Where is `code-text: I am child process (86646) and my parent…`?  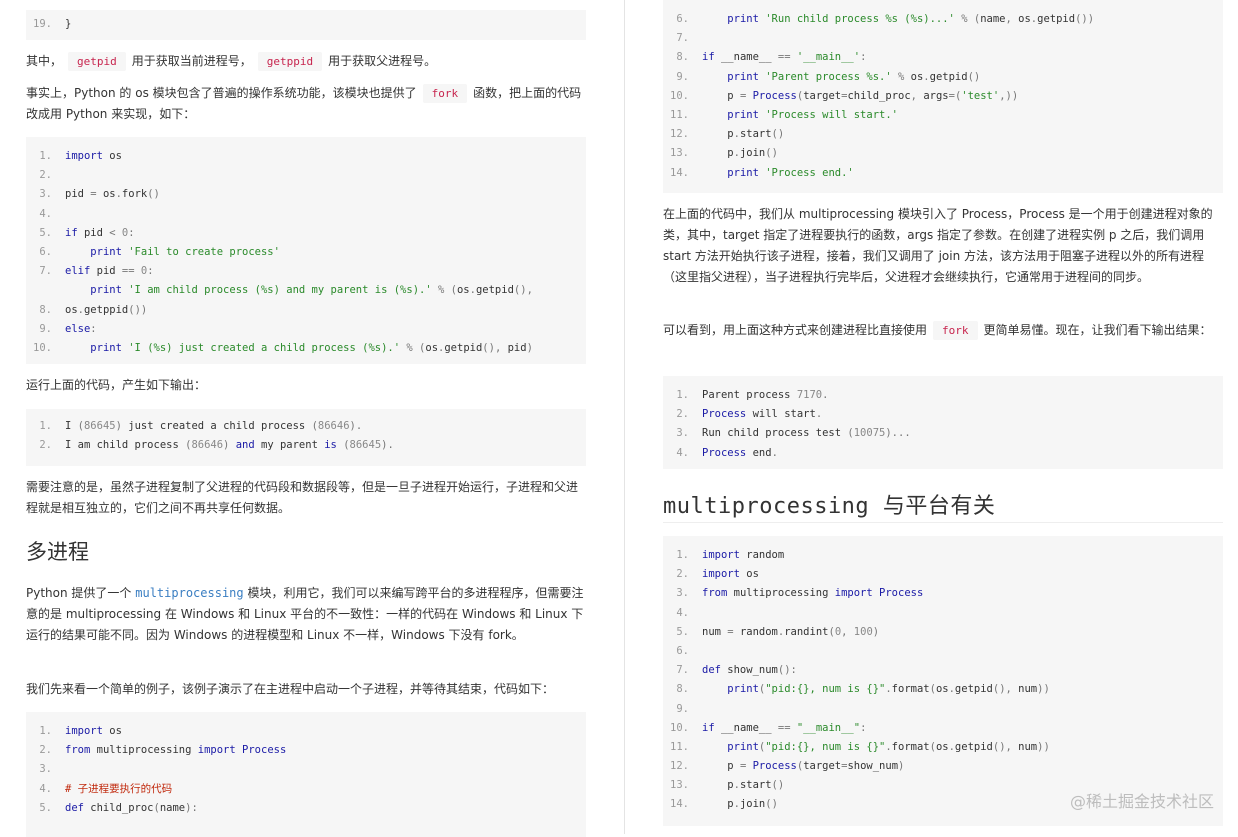 code-text: I am child process (86646) and my parent… is located at coordinates (229, 445).